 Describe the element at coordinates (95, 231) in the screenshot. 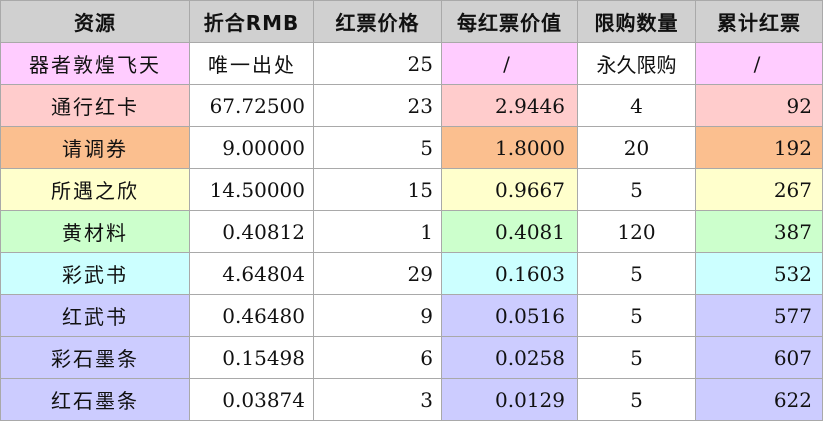

I see `cell-resource: 黄材料` at that location.